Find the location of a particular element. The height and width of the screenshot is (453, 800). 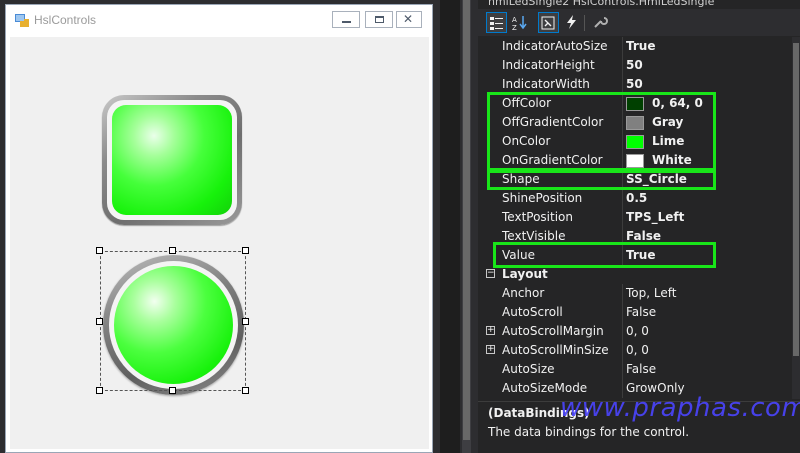

led-square-lamp is located at coordinates (172, 160).